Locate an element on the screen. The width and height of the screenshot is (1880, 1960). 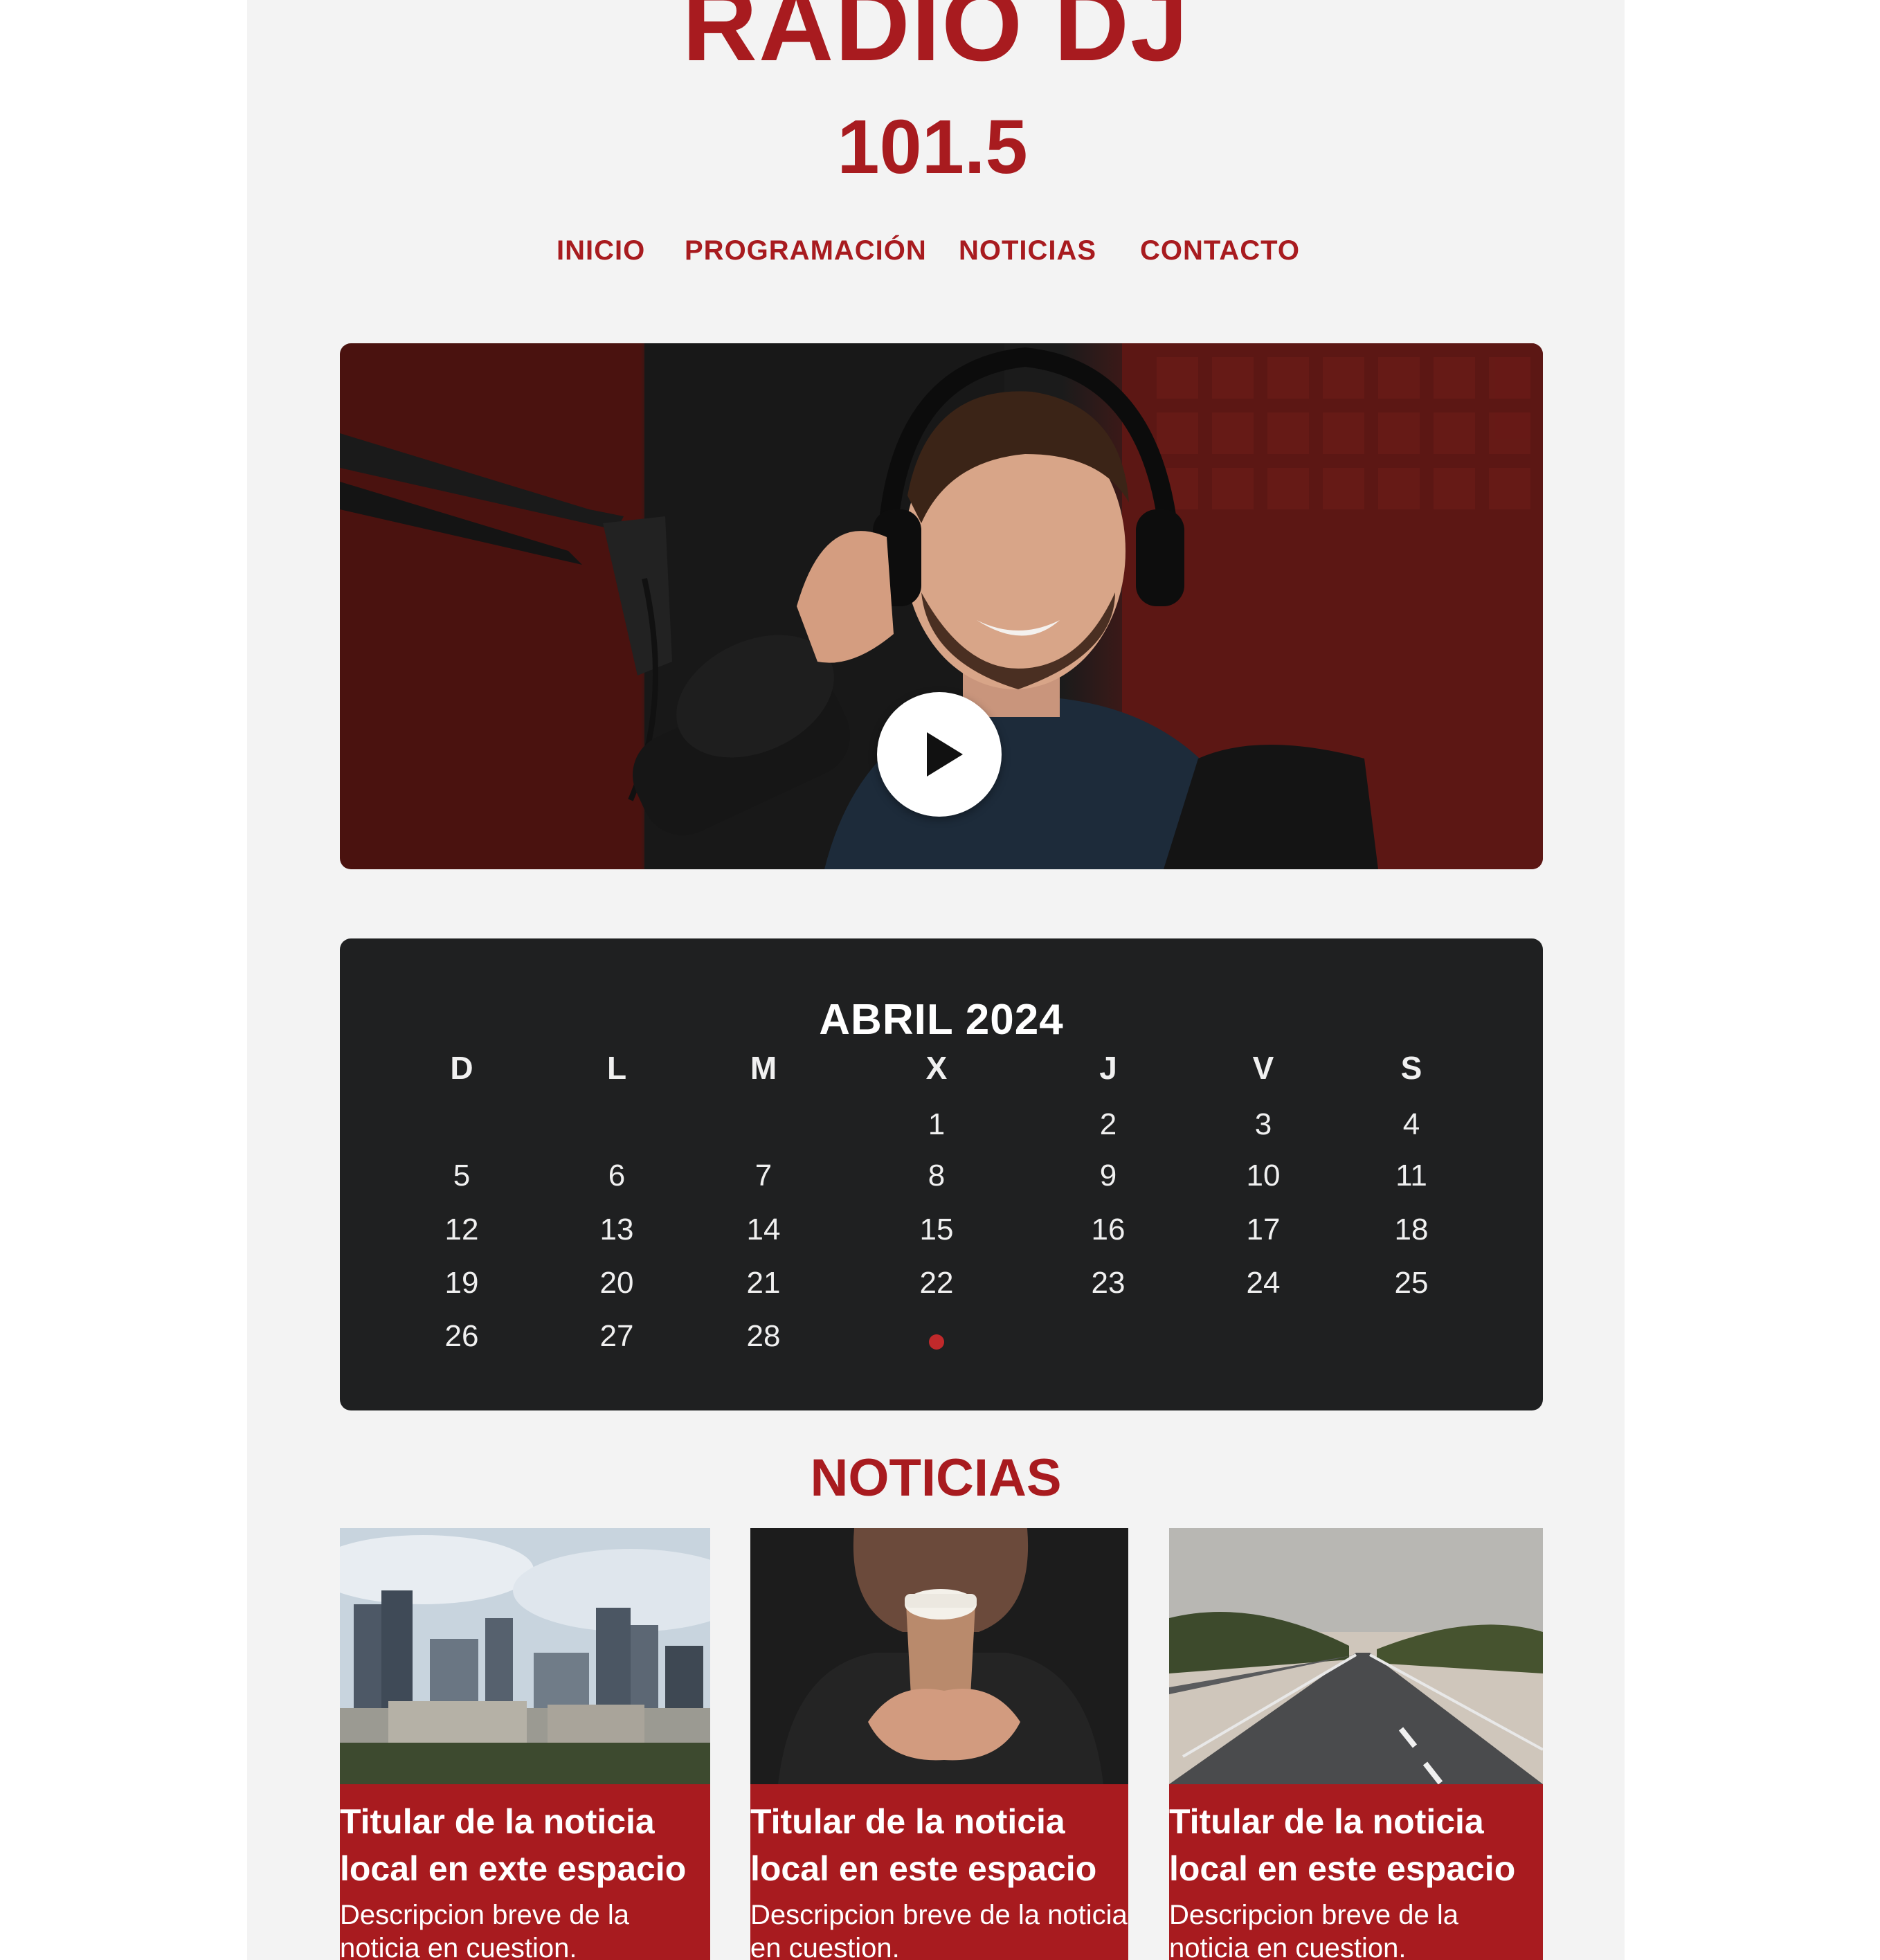
coffee-cup-image is located at coordinates (939, 1656).